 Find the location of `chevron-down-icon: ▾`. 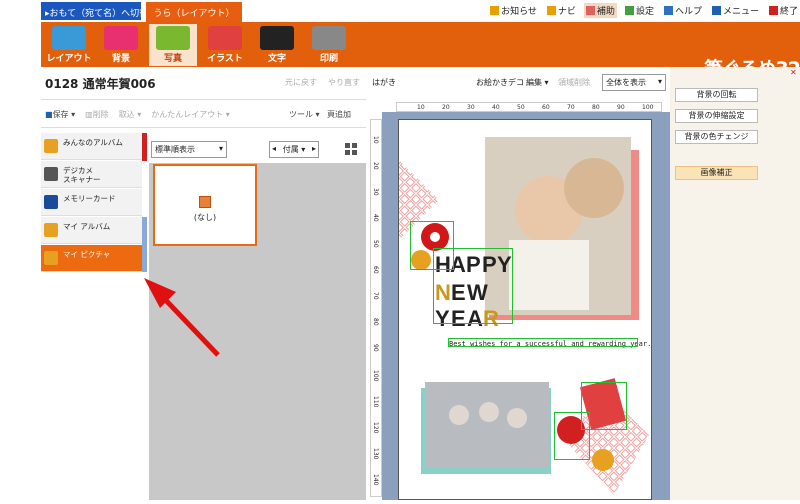

chevron-down-icon: ▾ is located at coordinates (659, 81).